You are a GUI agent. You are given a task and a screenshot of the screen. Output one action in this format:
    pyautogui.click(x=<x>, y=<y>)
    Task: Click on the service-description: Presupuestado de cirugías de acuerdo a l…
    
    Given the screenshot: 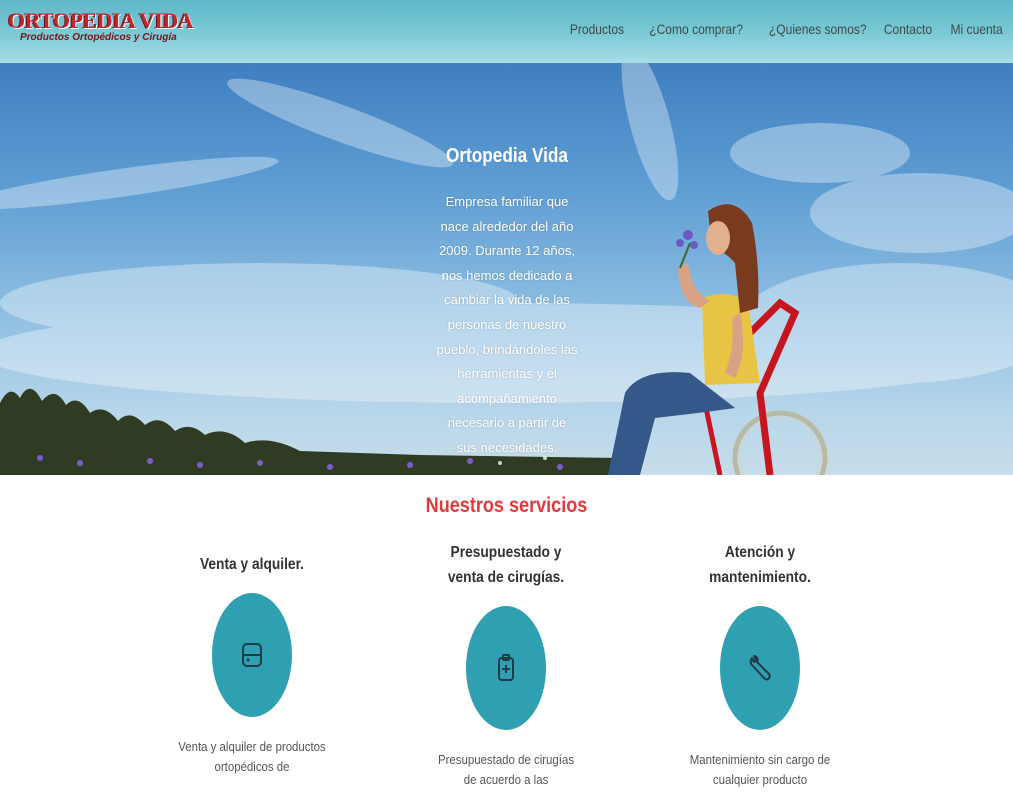 What is the action you would take?
    pyautogui.click(x=506, y=769)
    